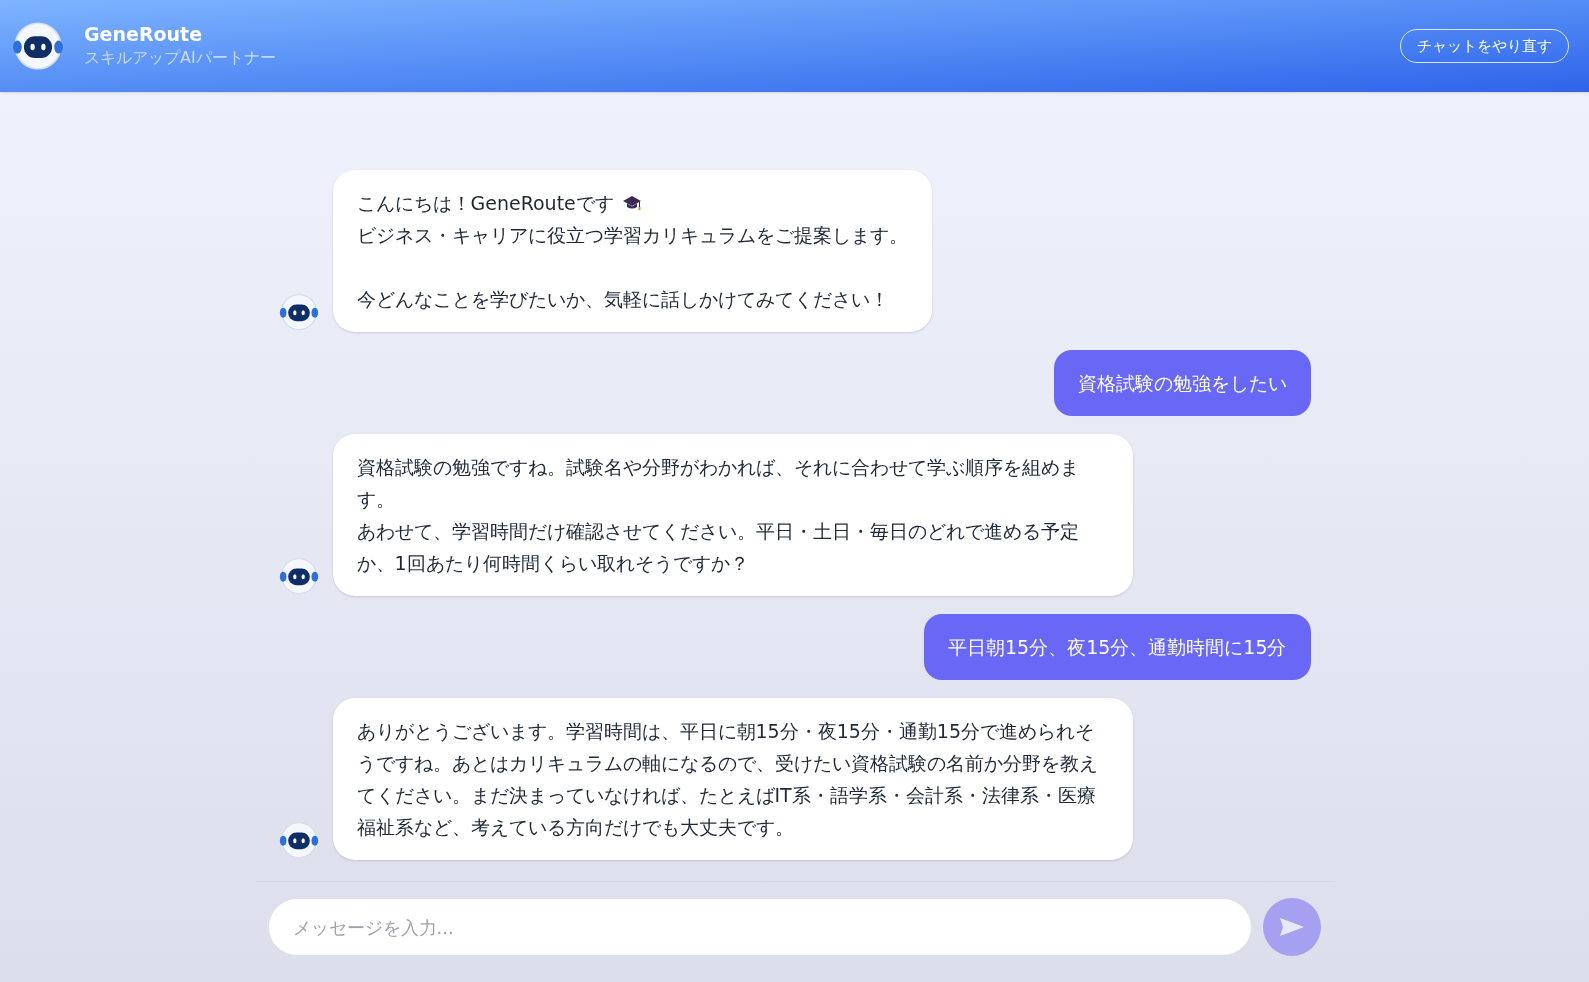 Image resolution: width=1589 pixels, height=982 pixels. Describe the element at coordinates (718, 547) in the screenshot. I see `message-text: あわせて、学習時間だけ確認させてください。平日・土日・毎日のどれで進める予定か、1回あたり何時間くらい取れそうですか？` at that location.